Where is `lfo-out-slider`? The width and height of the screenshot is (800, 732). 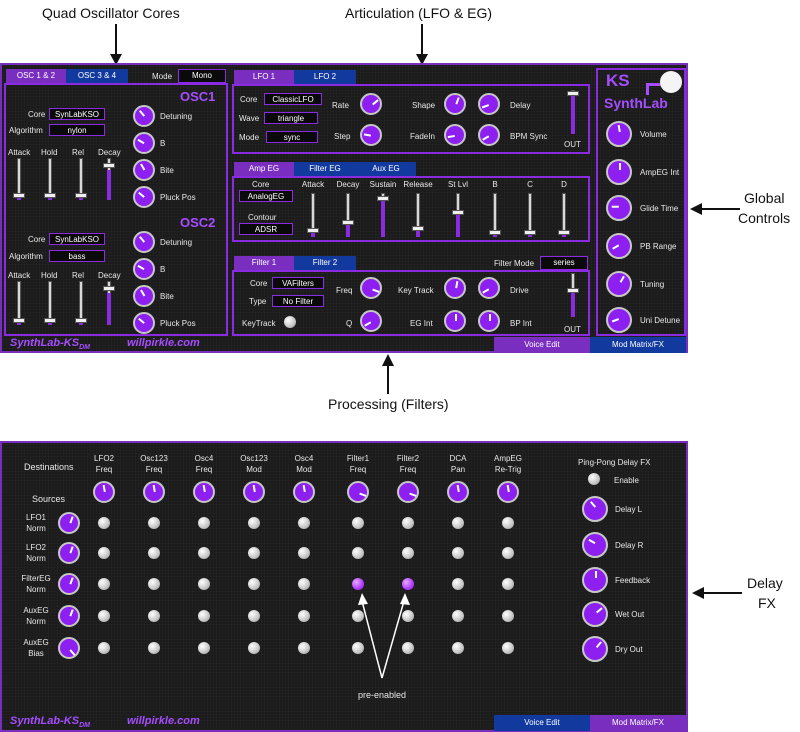 lfo-out-slider is located at coordinates (573, 112).